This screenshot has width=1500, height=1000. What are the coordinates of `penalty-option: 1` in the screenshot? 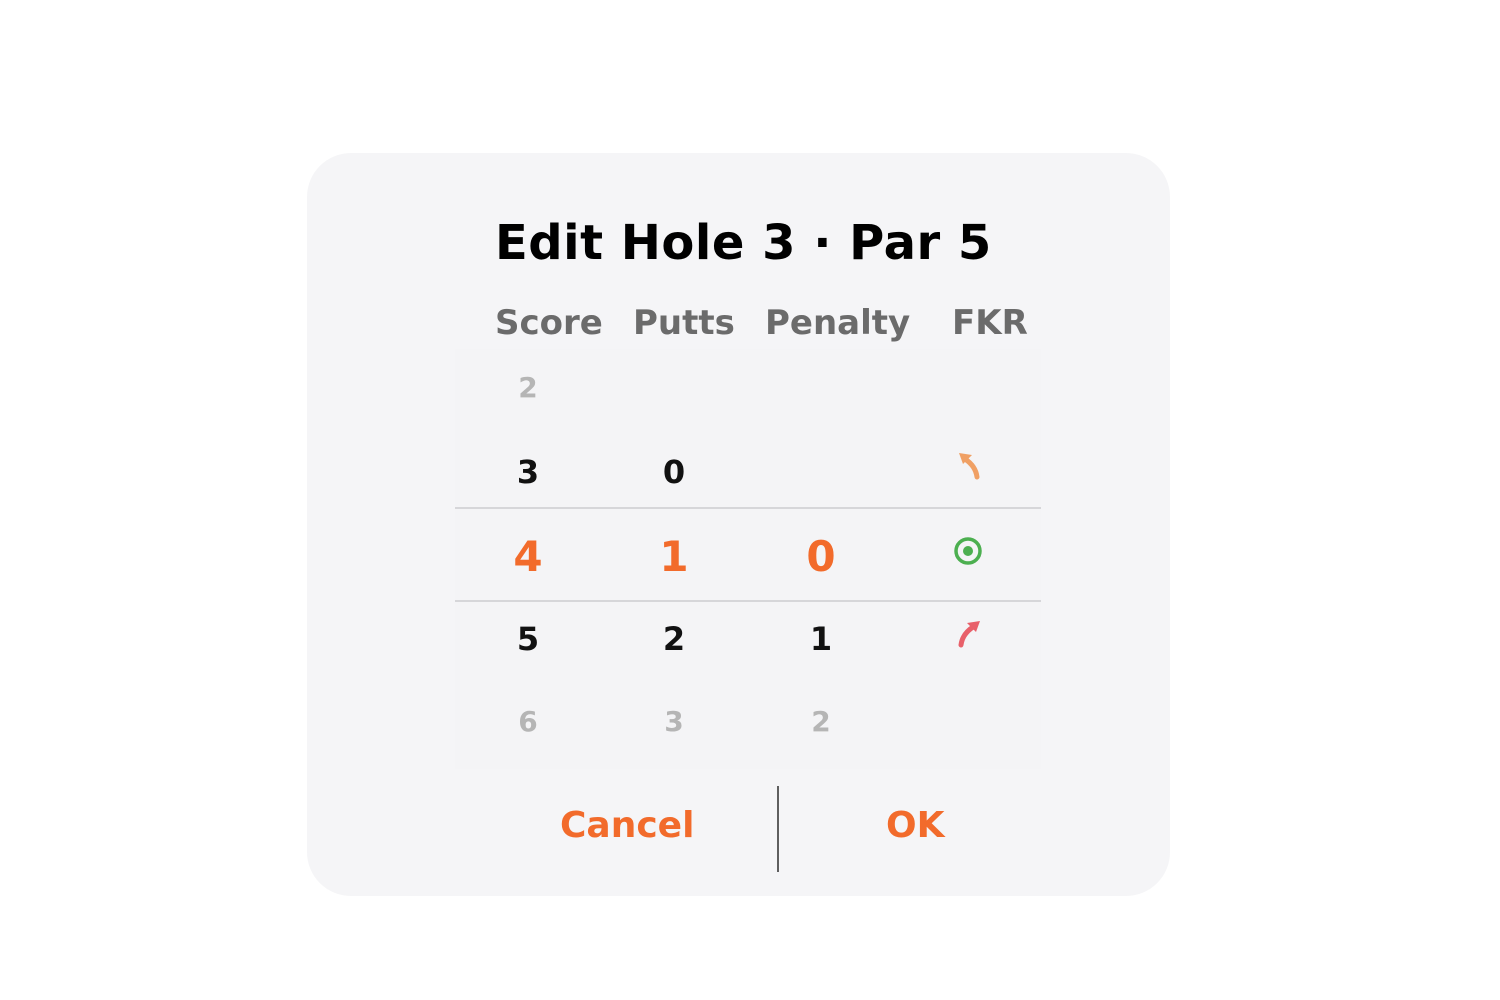 It's located at (821, 639).